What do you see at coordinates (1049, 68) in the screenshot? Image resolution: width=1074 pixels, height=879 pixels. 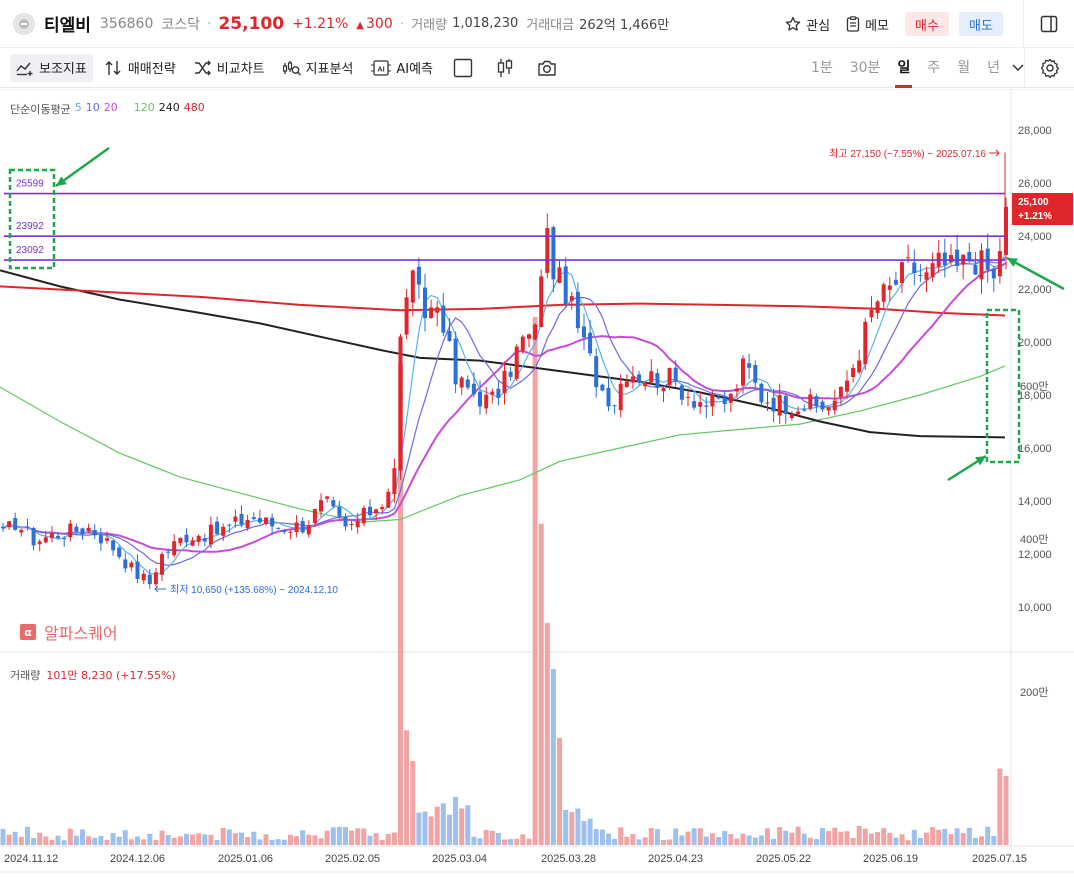 I see `settings-button` at bounding box center [1049, 68].